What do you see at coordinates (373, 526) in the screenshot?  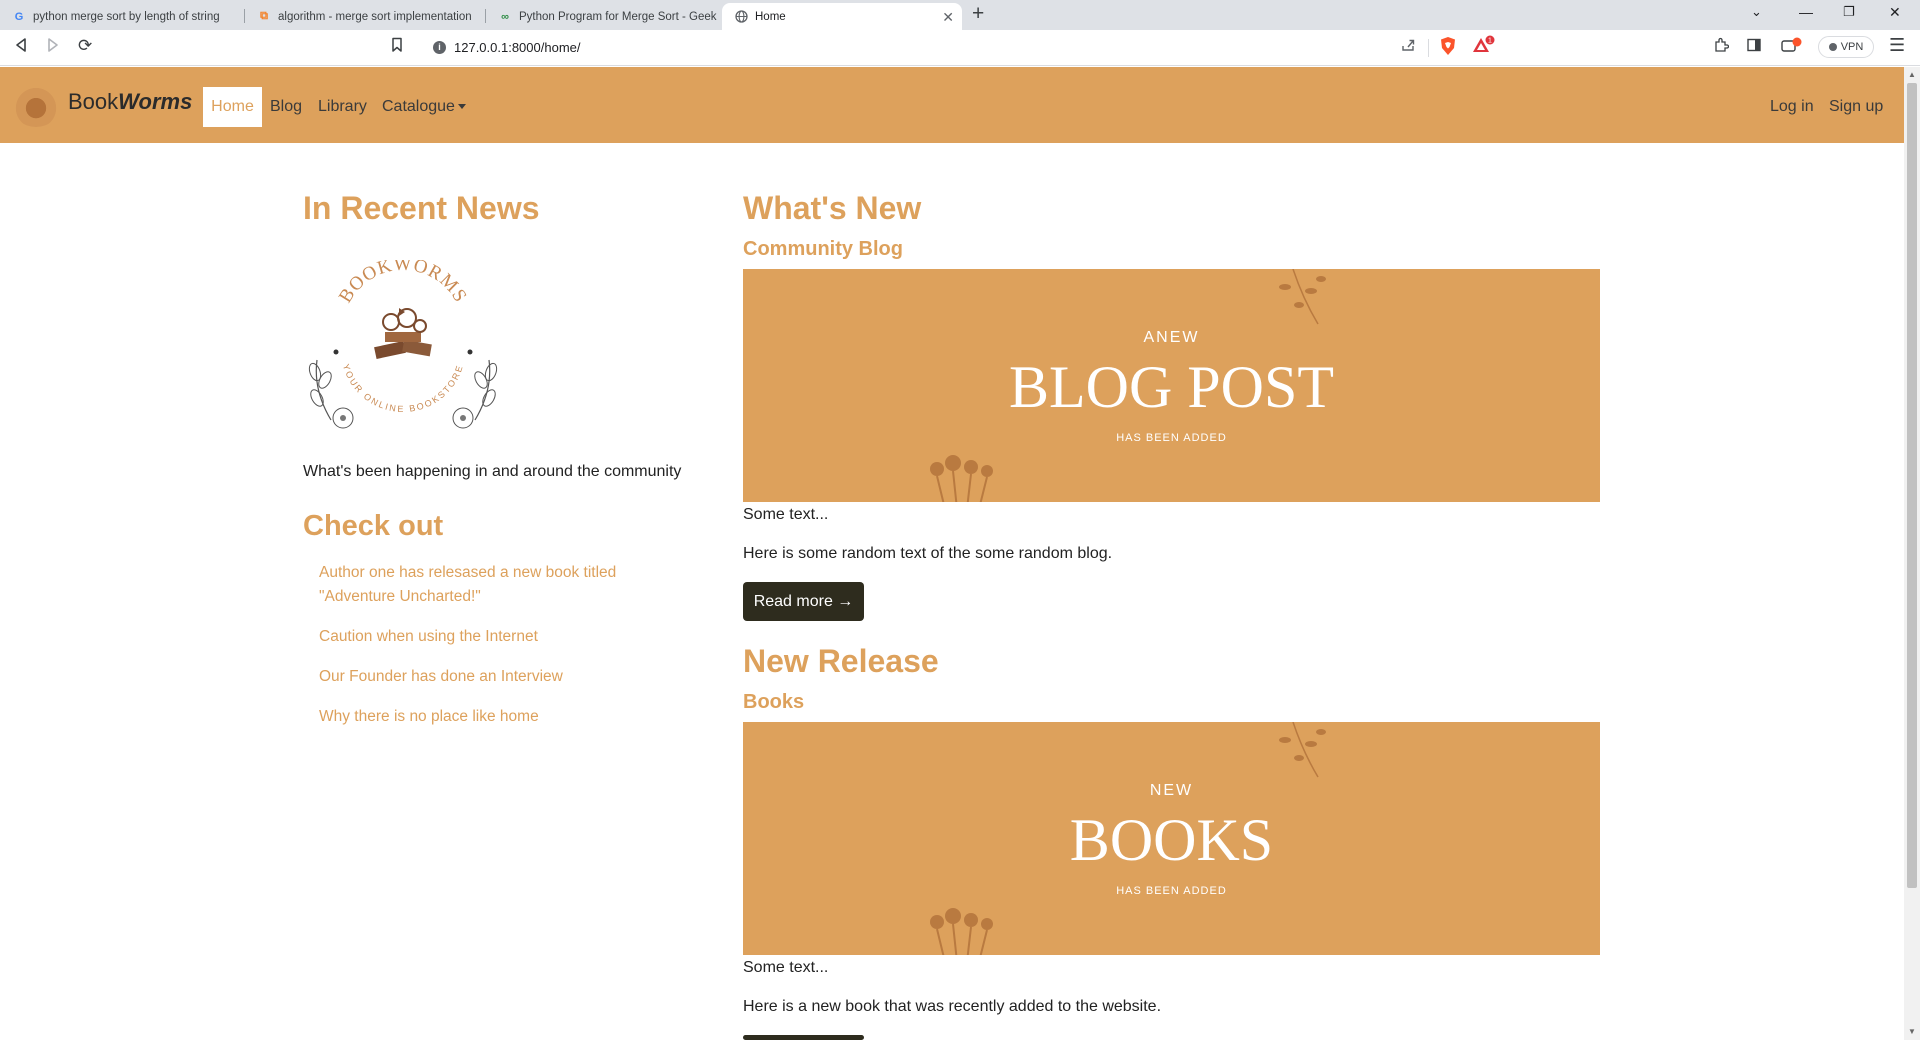 I see `check-out-heading: Check out` at bounding box center [373, 526].